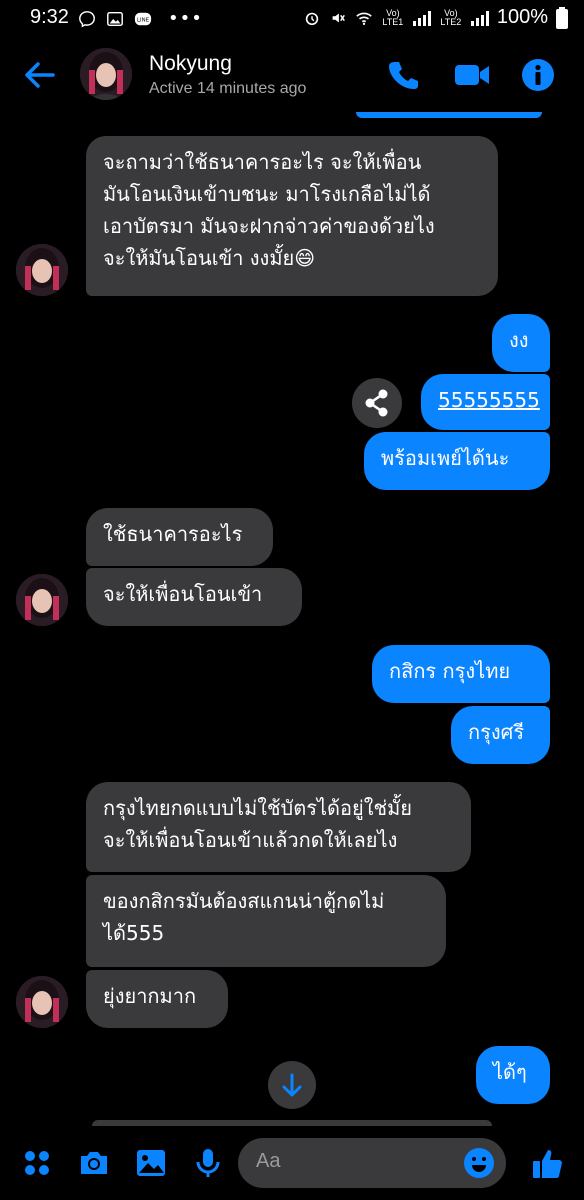 The height and width of the screenshot is (1200, 584). What do you see at coordinates (538, 75) in the screenshot?
I see `info-icon` at bounding box center [538, 75].